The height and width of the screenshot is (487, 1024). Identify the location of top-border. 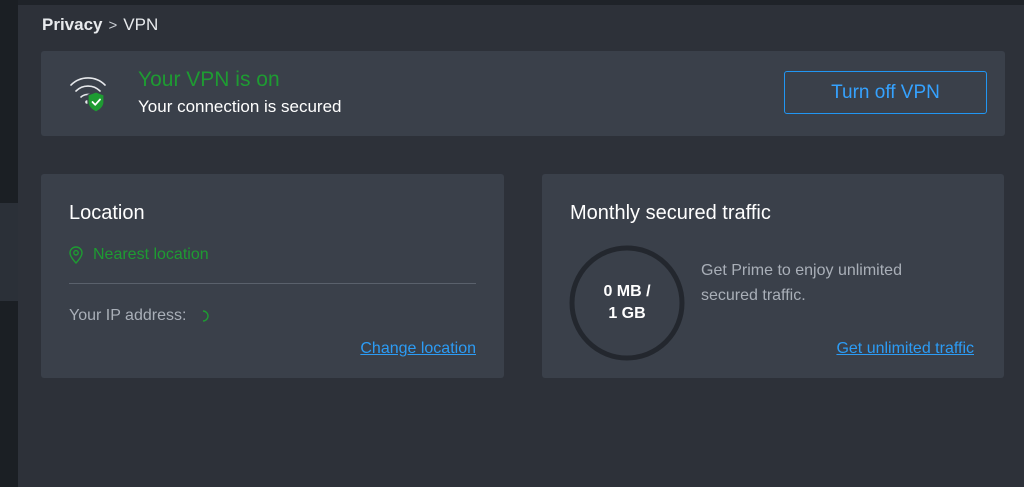
(521, 2).